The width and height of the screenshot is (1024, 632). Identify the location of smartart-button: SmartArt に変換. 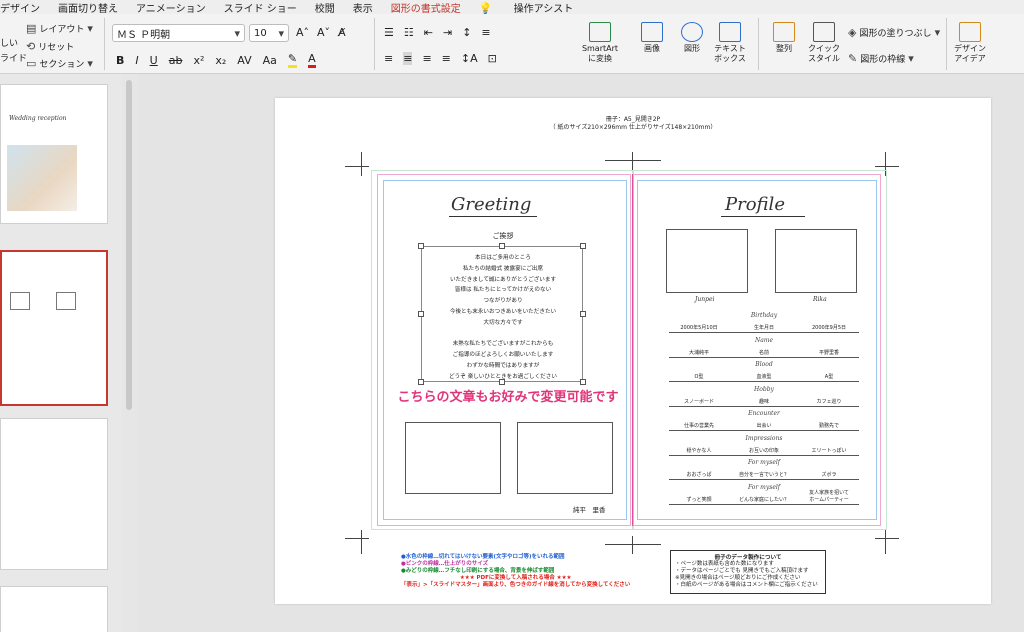
(600, 43).